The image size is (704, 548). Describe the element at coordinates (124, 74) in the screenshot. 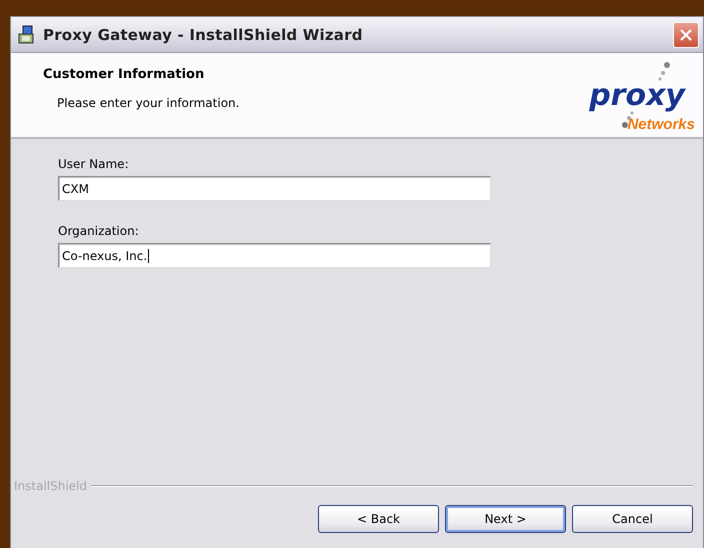

I see `page-title: Customer Information` at that location.